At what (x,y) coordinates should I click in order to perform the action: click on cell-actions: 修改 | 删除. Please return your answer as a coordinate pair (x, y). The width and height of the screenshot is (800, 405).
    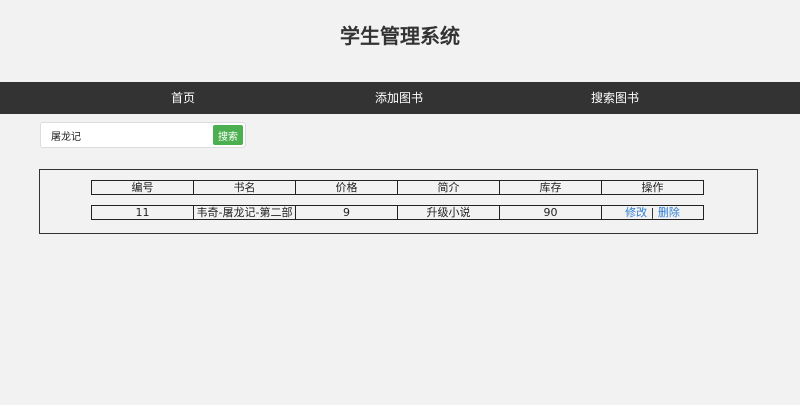
    Looking at the image, I should click on (653, 212).